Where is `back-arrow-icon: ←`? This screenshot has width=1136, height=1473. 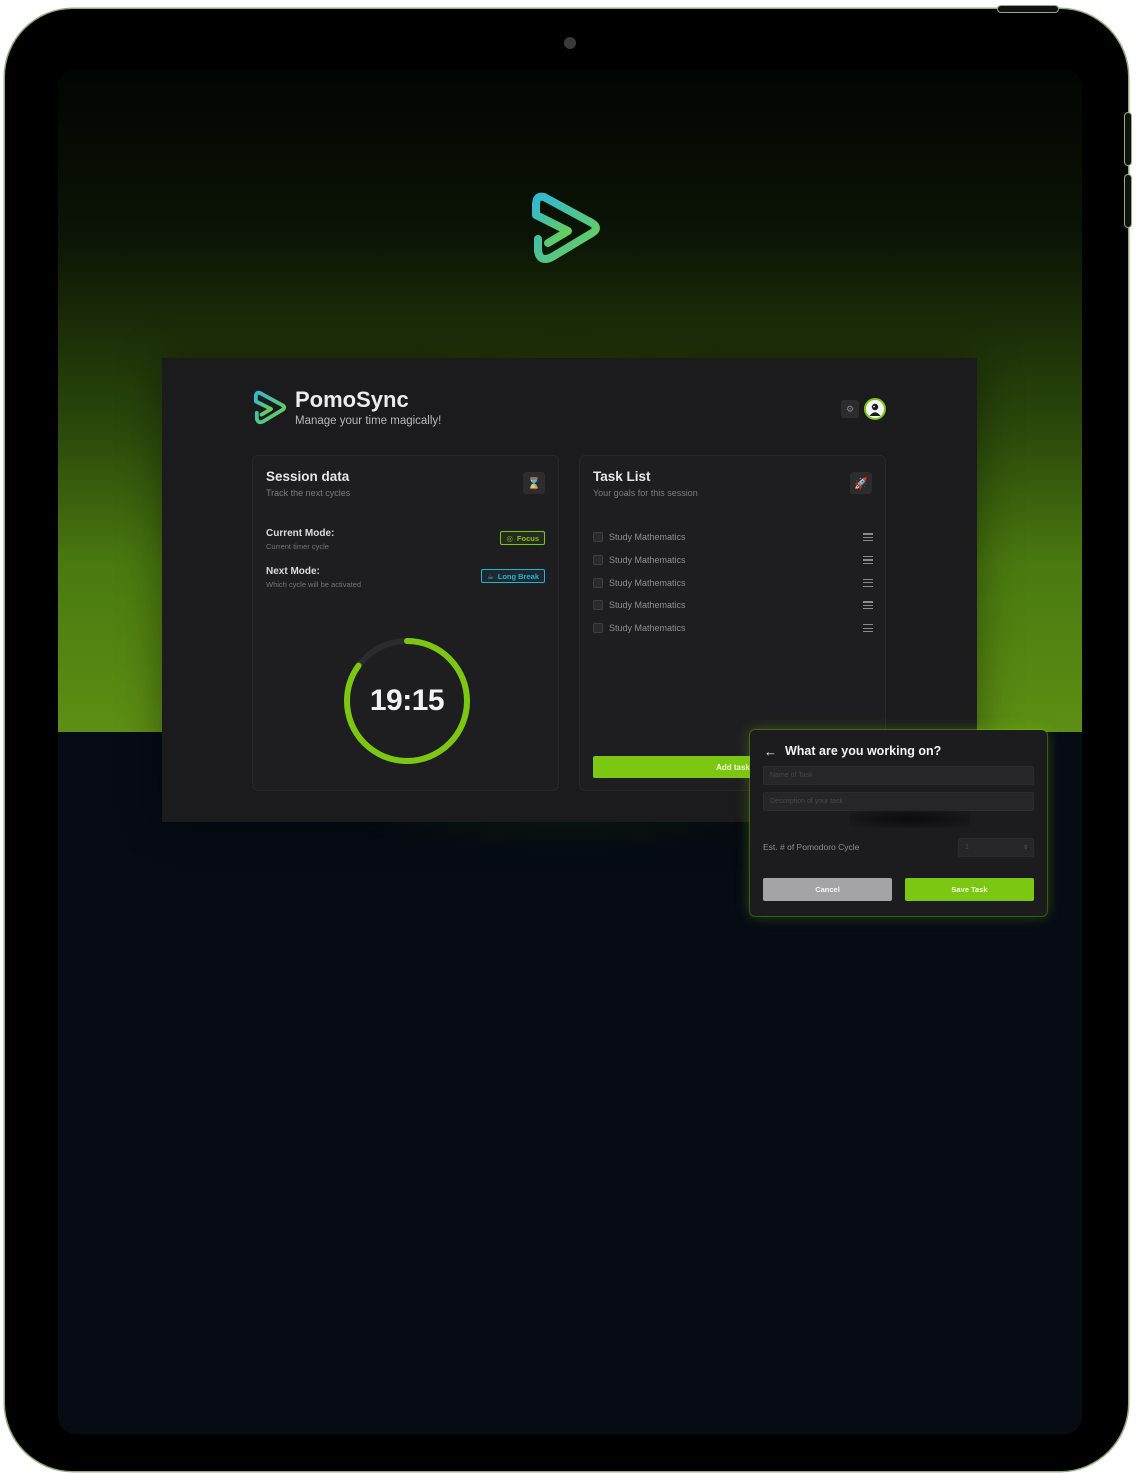 back-arrow-icon: ← is located at coordinates (770, 751).